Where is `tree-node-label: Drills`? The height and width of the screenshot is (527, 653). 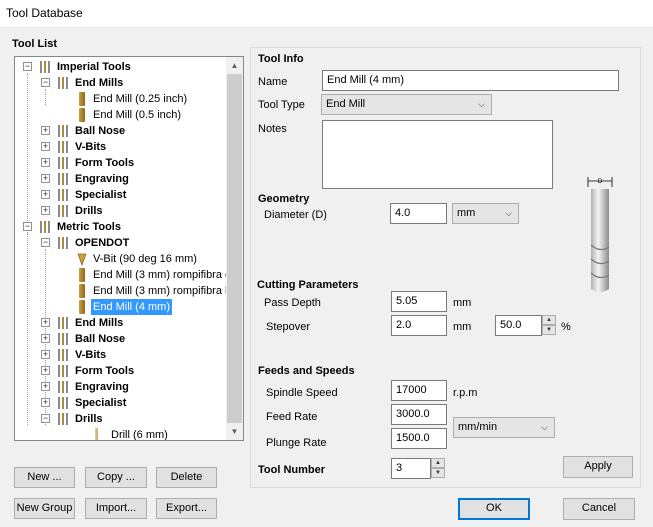
tree-node-label: Drills is located at coordinates (89, 419).